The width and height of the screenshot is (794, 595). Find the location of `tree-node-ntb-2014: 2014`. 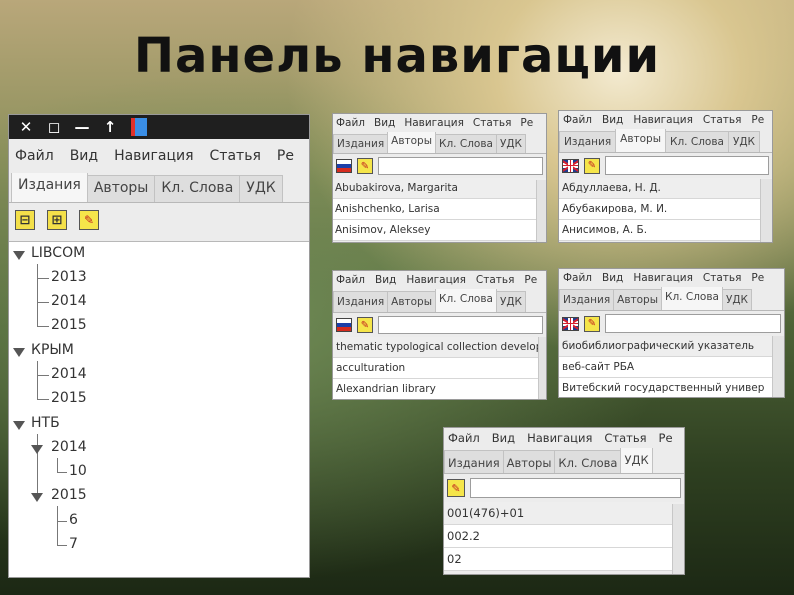

tree-node-ntb-2014: 2014 is located at coordinates (69, 447).